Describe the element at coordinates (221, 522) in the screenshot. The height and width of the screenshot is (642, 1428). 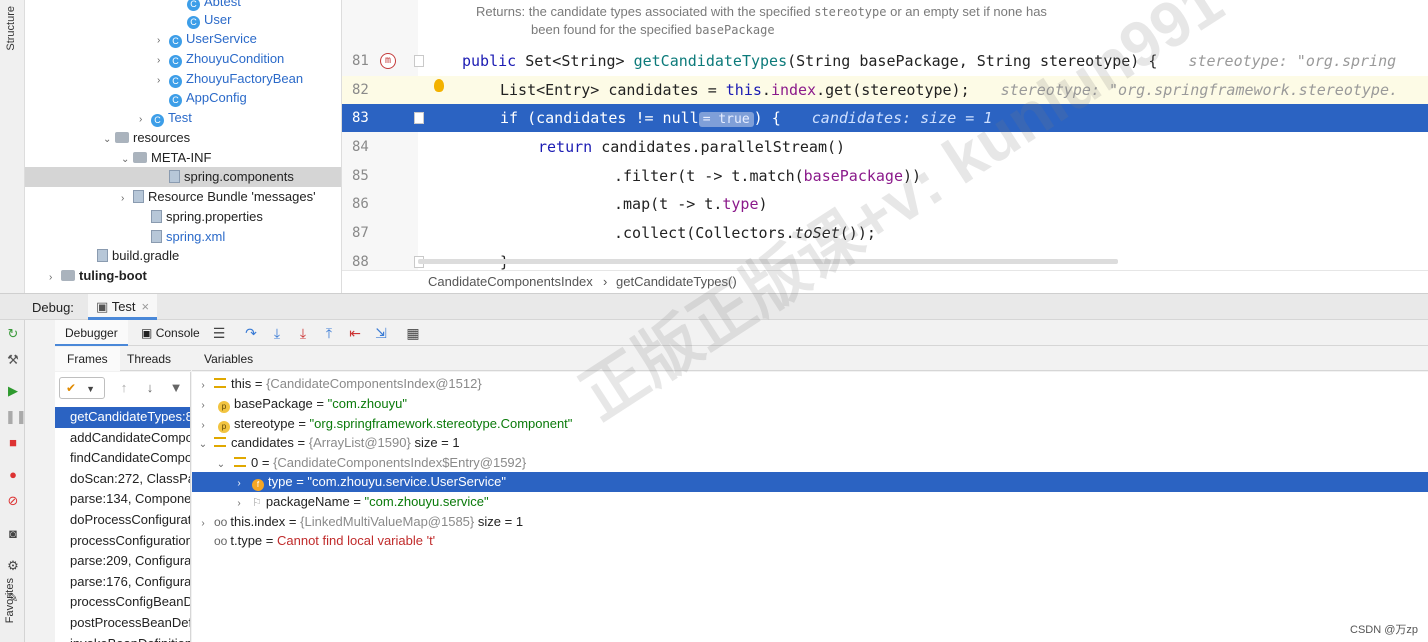
I see `watch-icon: oo` at that location.